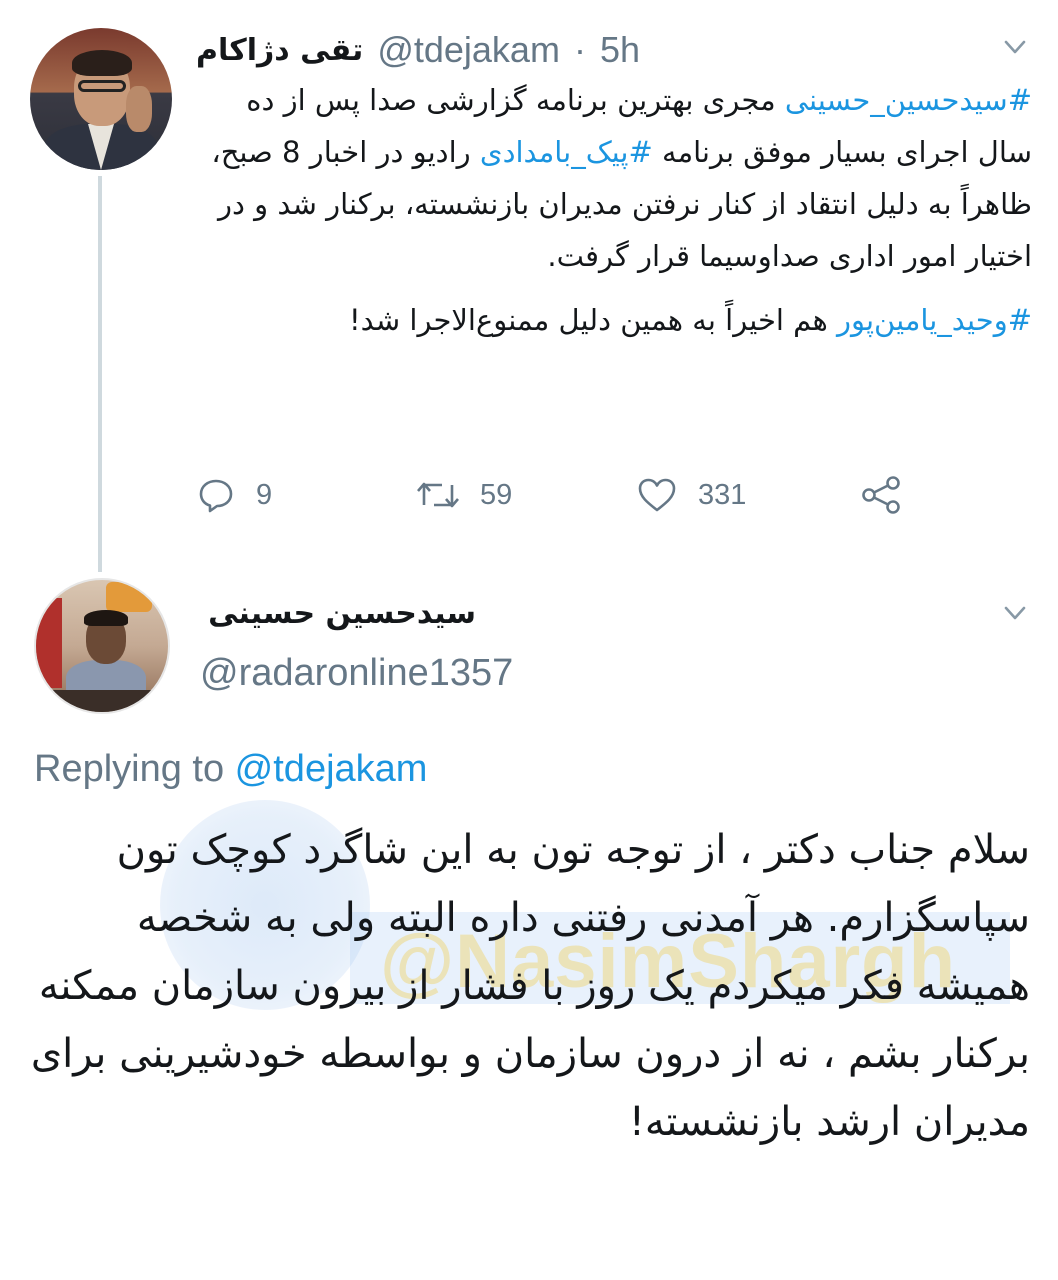 The width and height of the screenshot is (1058, 1280). What do you see at coordinates (234, 495) in the screenshot?
I see `reply-button: 9` at bounding box center [234, 495].